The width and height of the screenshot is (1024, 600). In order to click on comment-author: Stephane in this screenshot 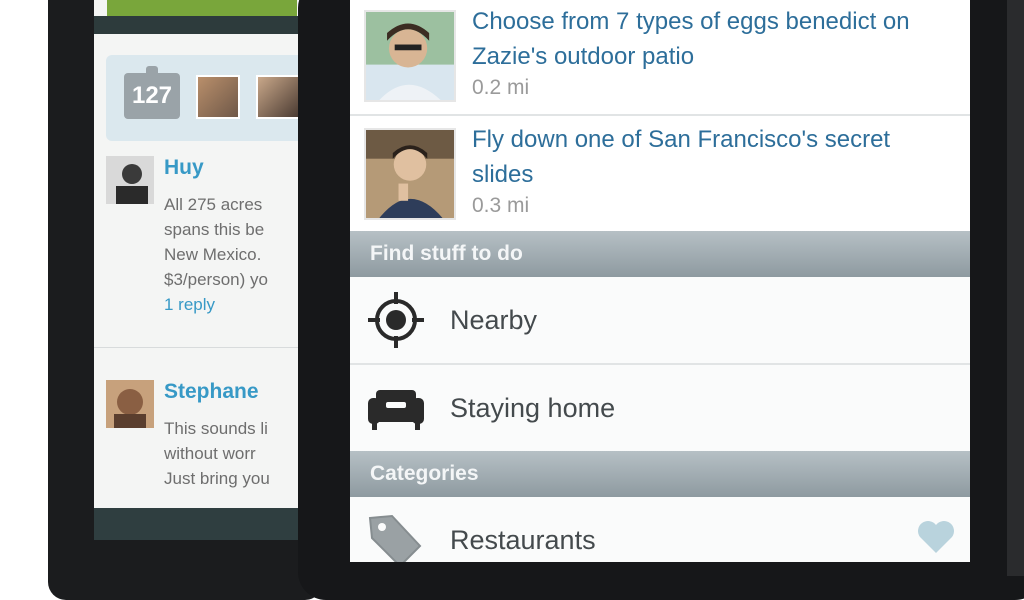, I will do `click(211, 392)`.